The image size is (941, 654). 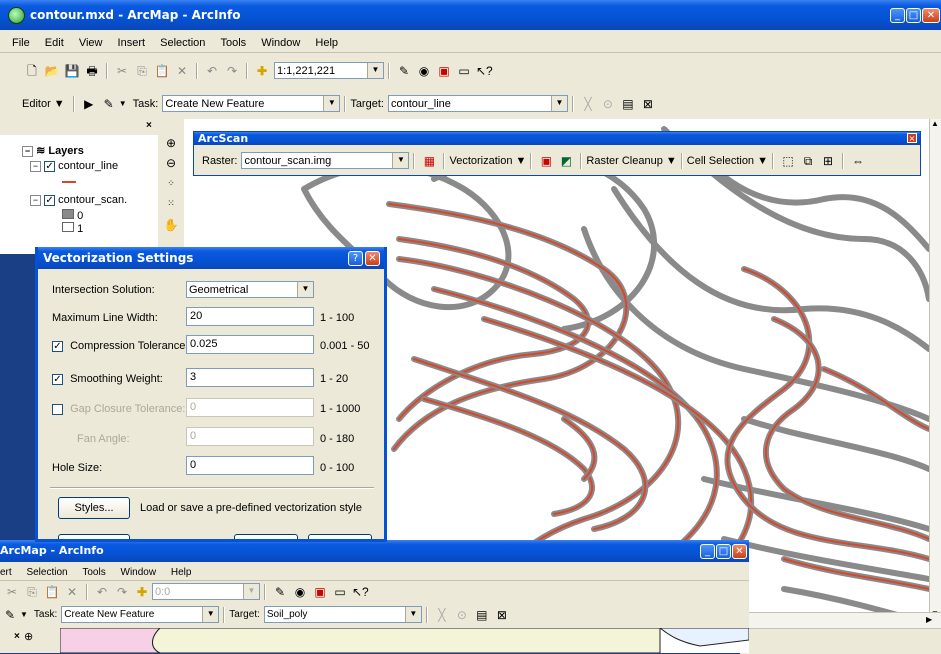 I want to click on find-connected-cells-icon: ⧉, so click(x=808, y=161).